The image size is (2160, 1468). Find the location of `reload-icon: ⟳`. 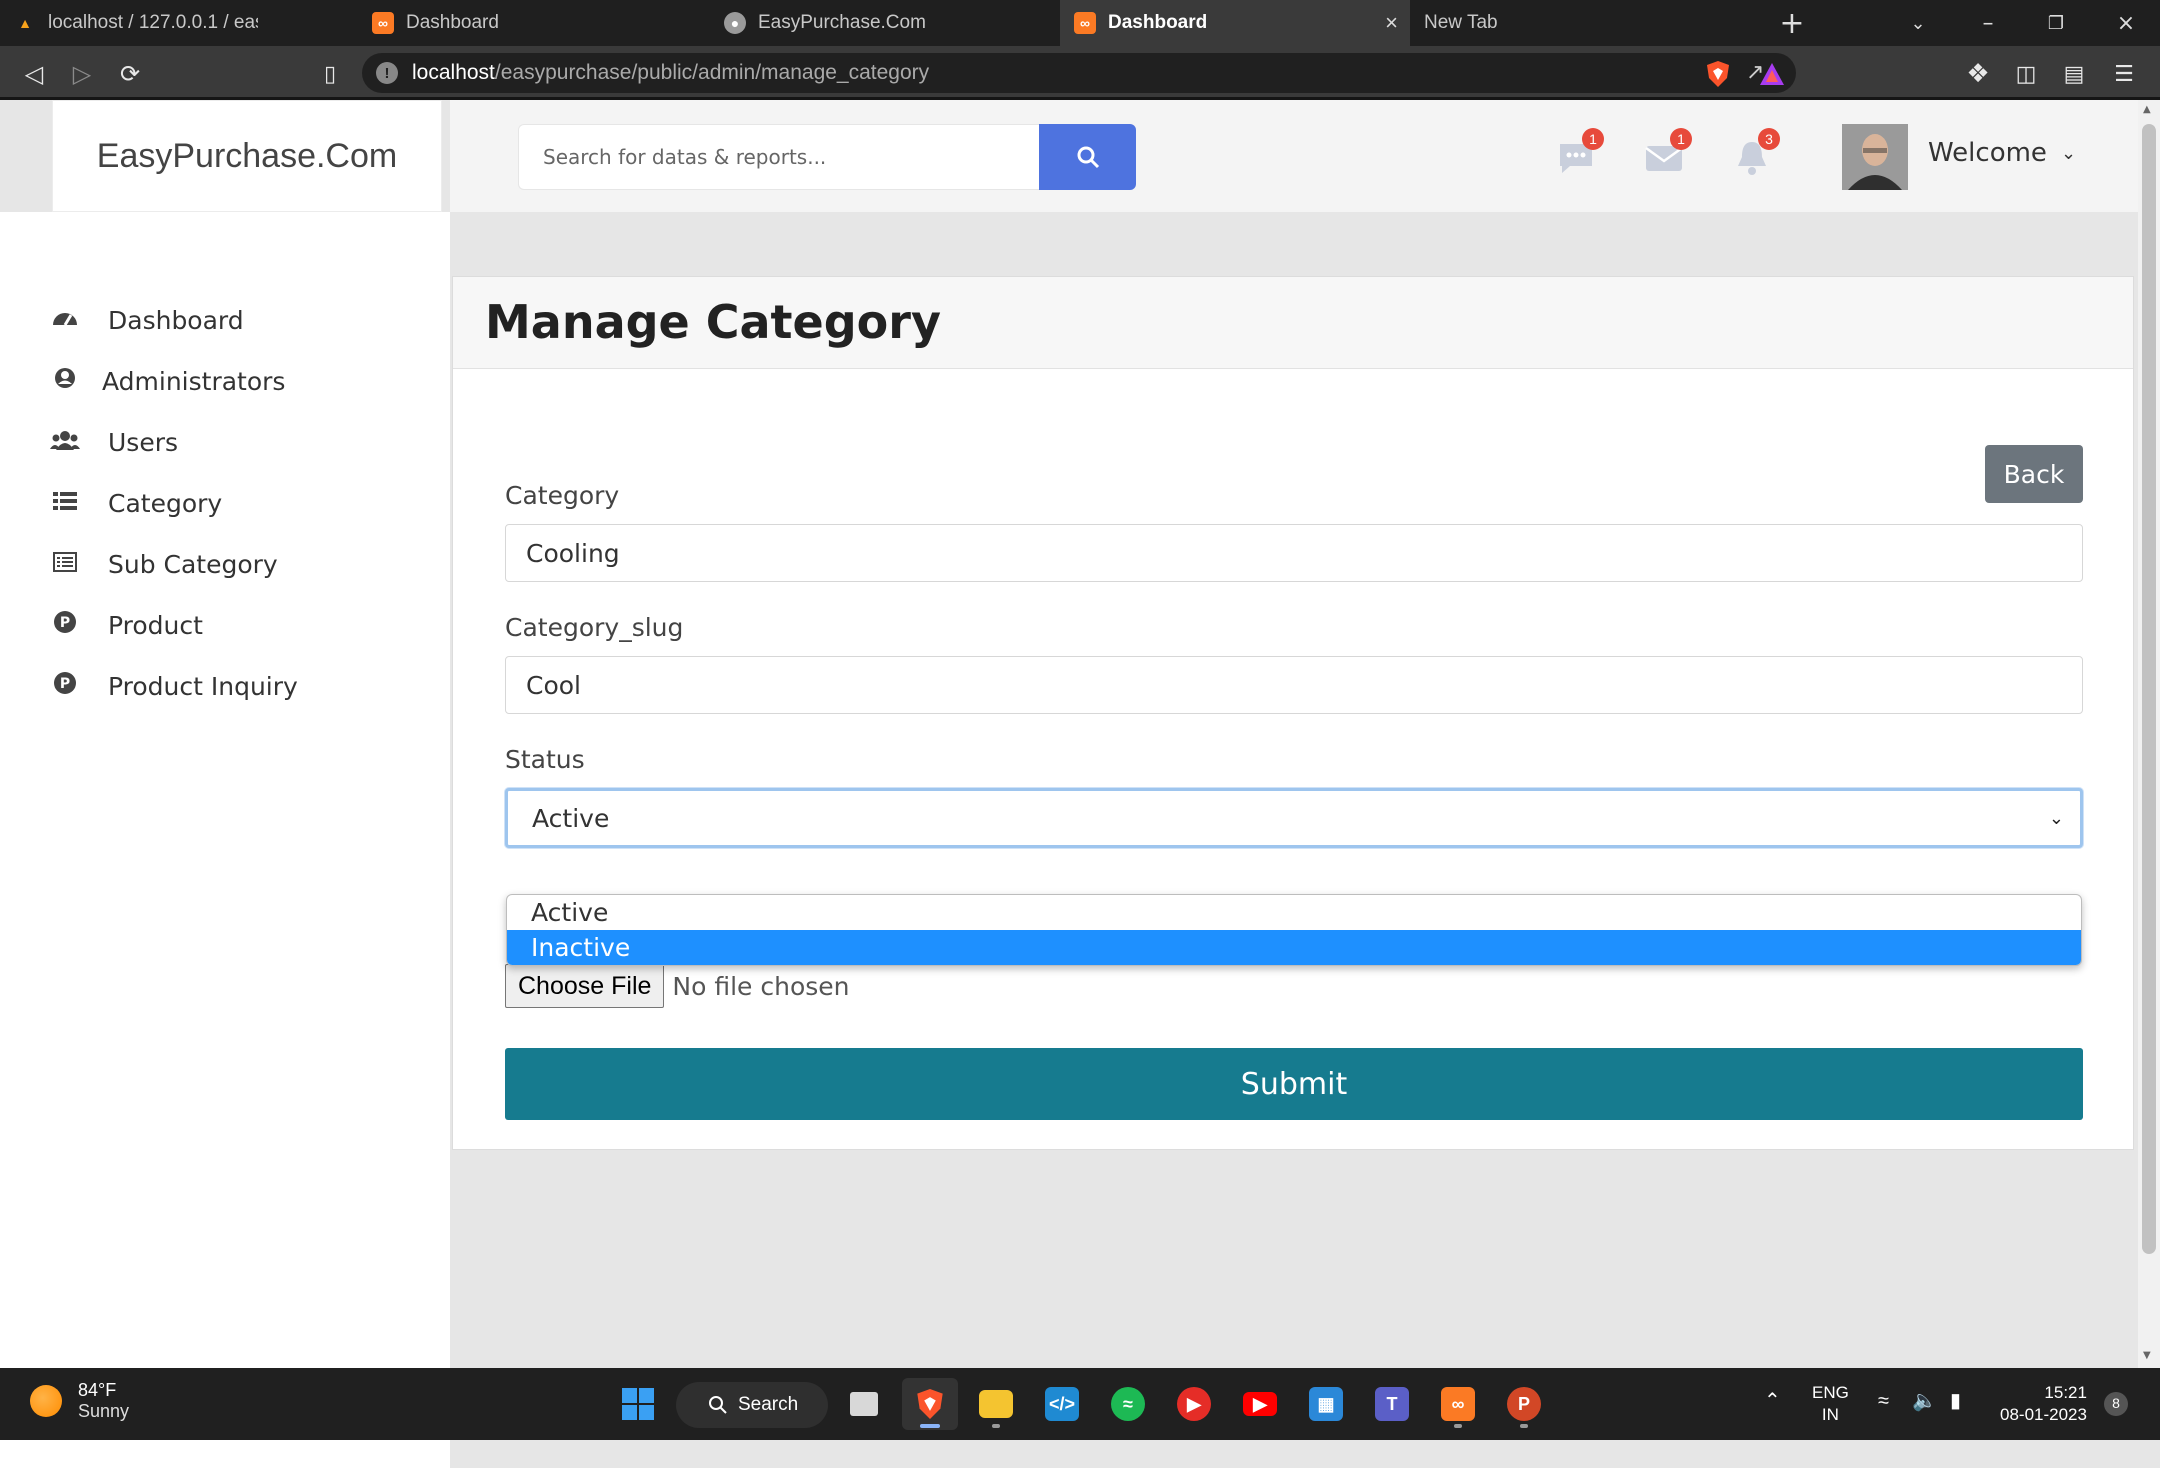

reload-icon: ⟳ is located at coordinates (130, 74).